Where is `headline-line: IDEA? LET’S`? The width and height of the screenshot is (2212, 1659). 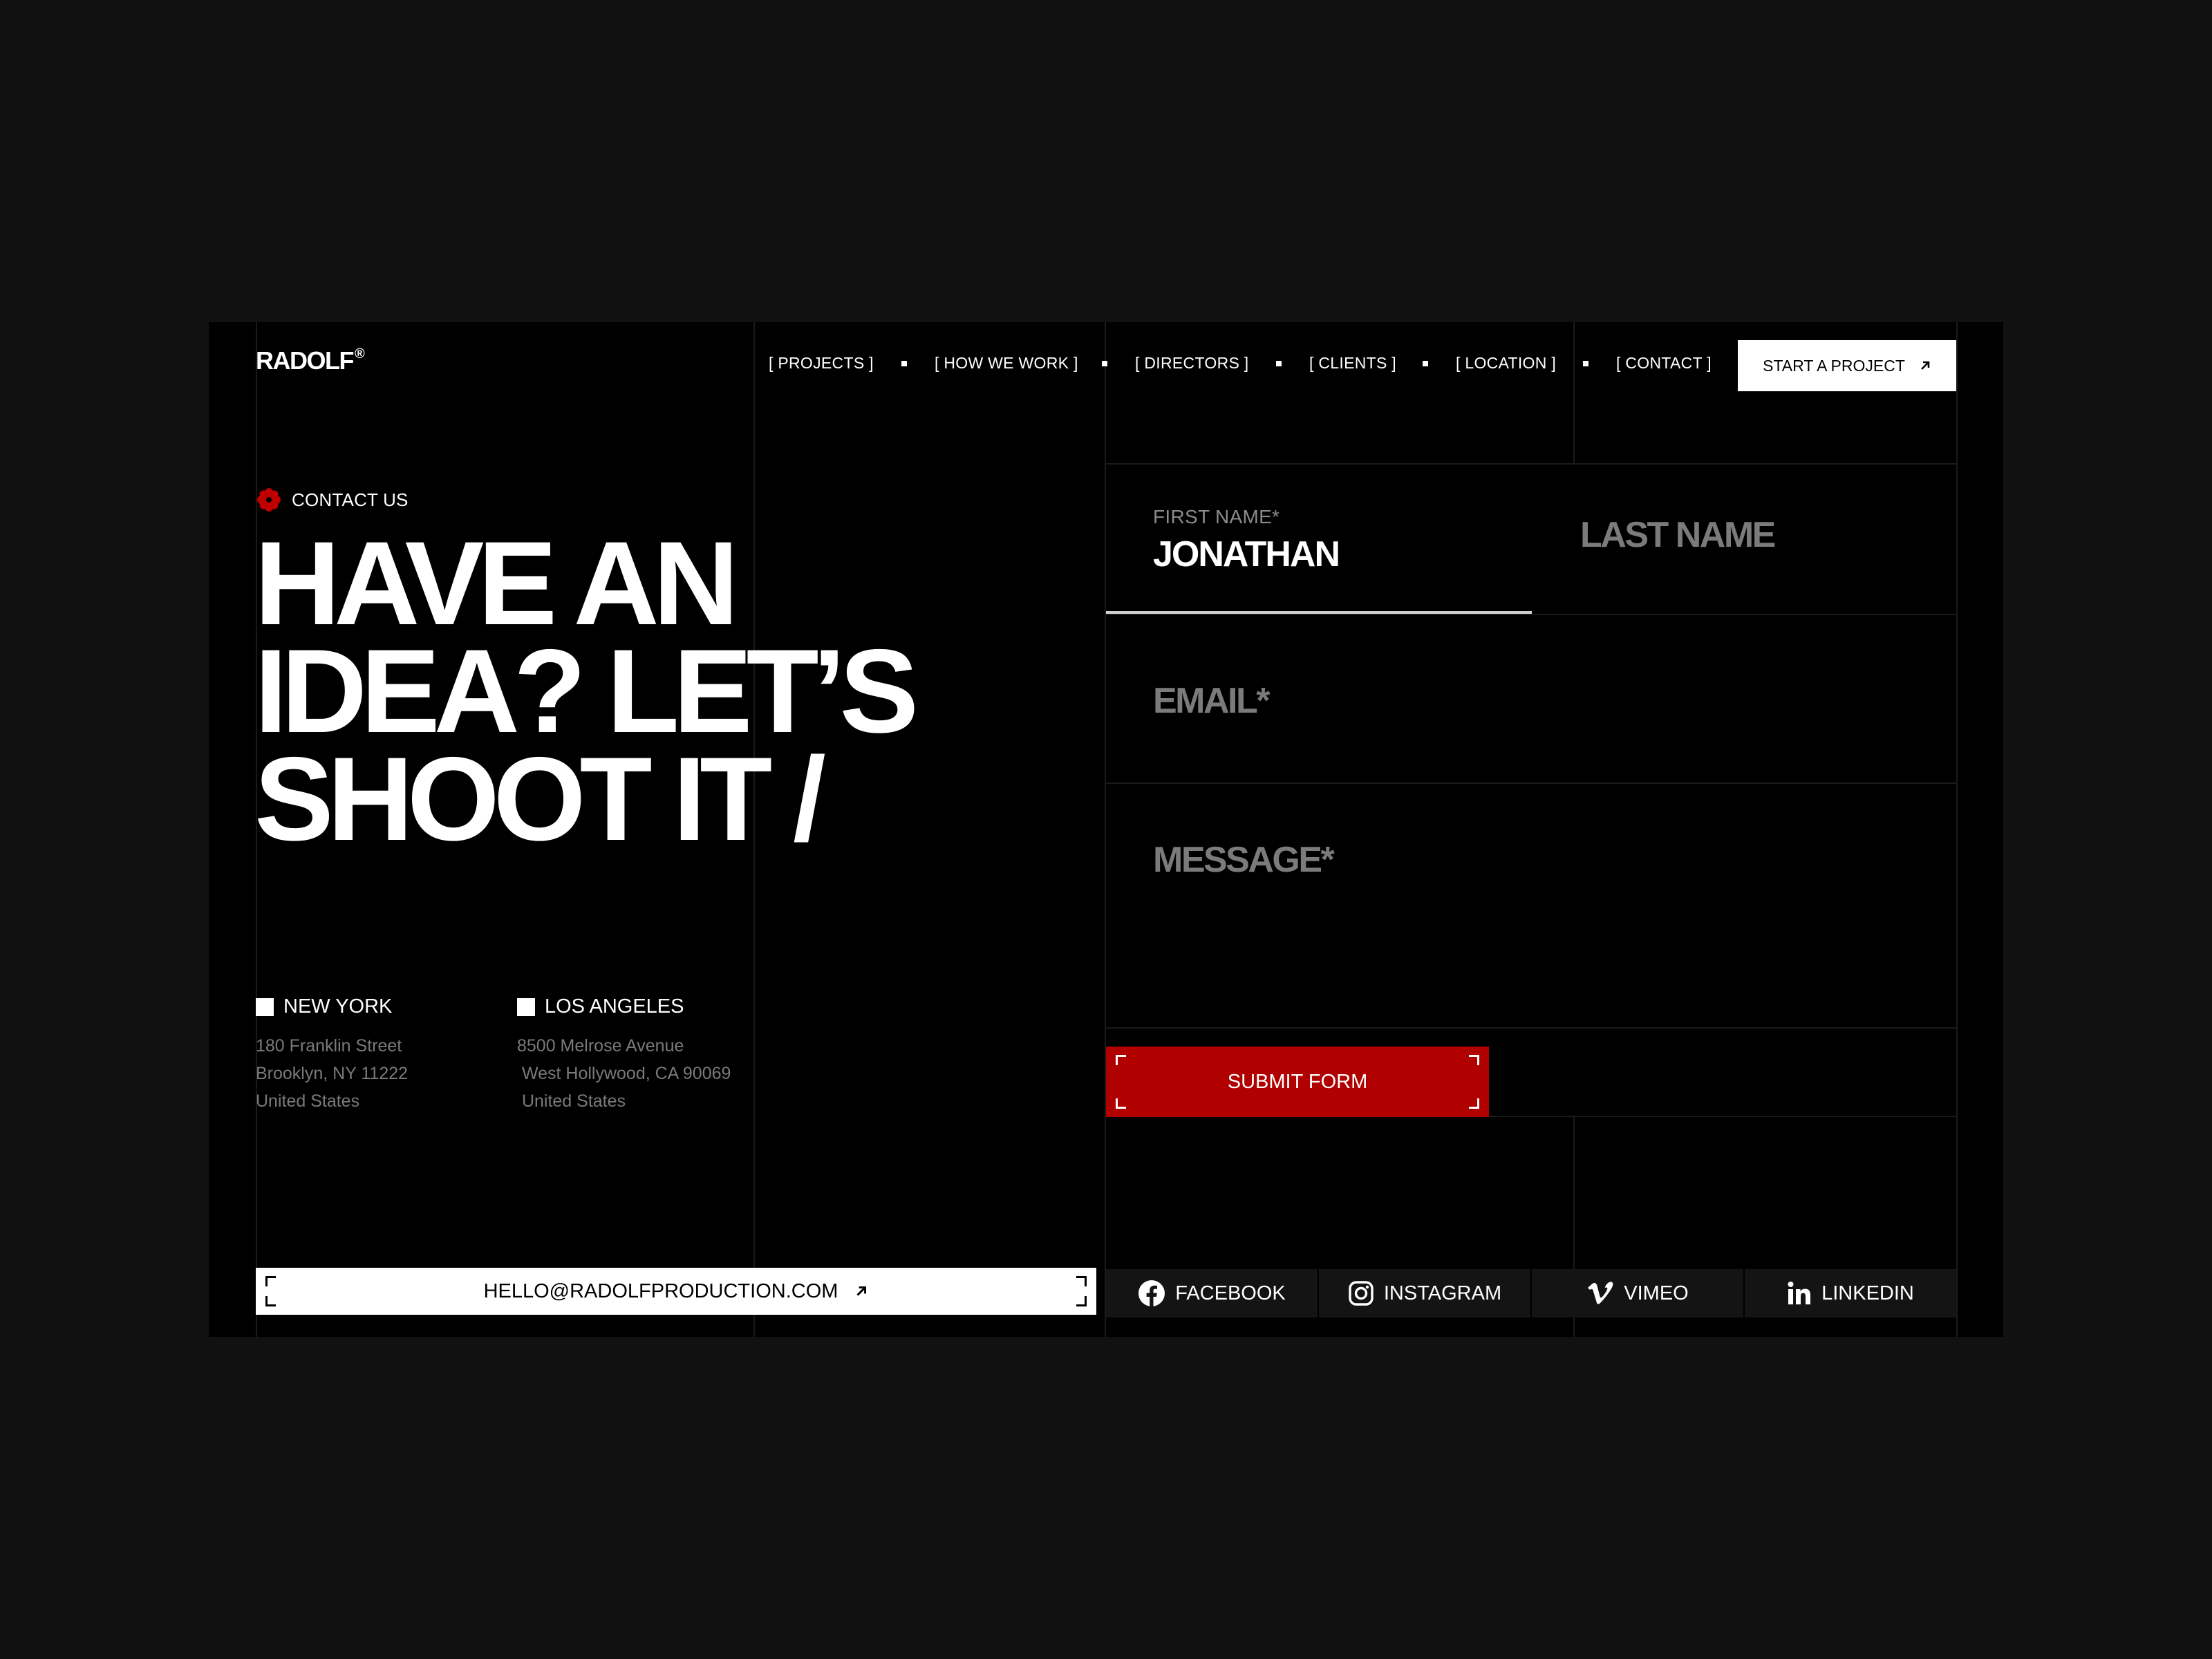
headline-line: IDEA? LET’S is located at coordinates (586, 691).